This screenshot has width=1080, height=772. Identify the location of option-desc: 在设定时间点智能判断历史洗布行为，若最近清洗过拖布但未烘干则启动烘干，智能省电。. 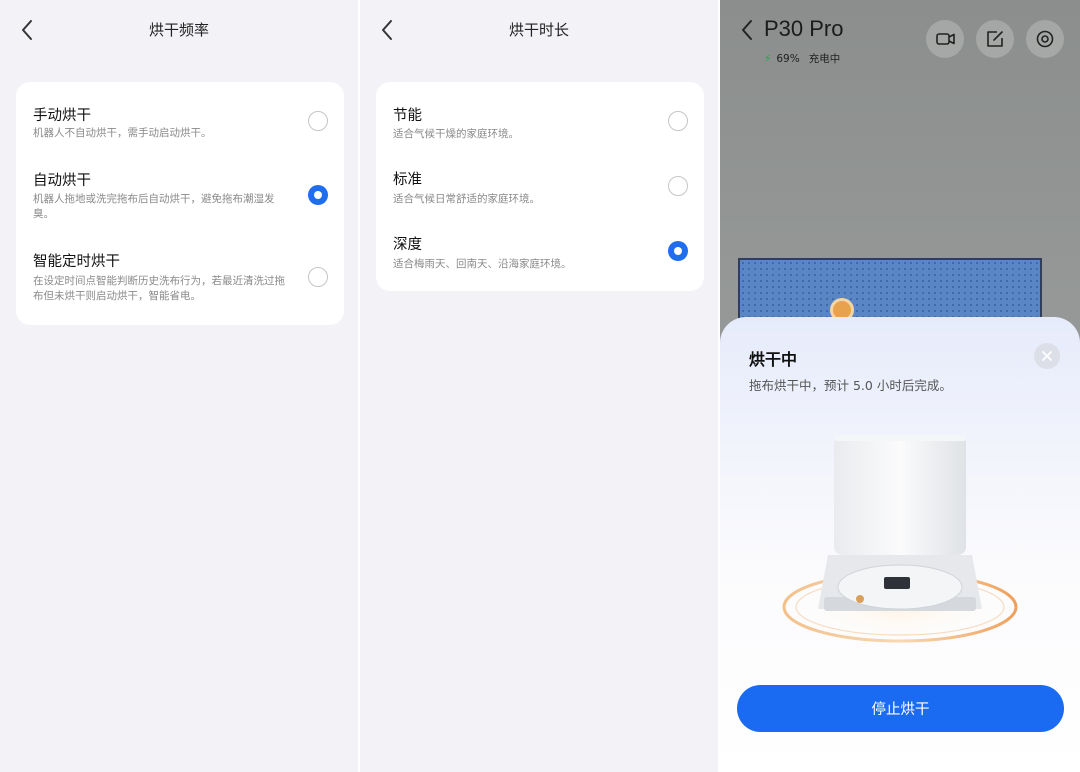
(159, 288).